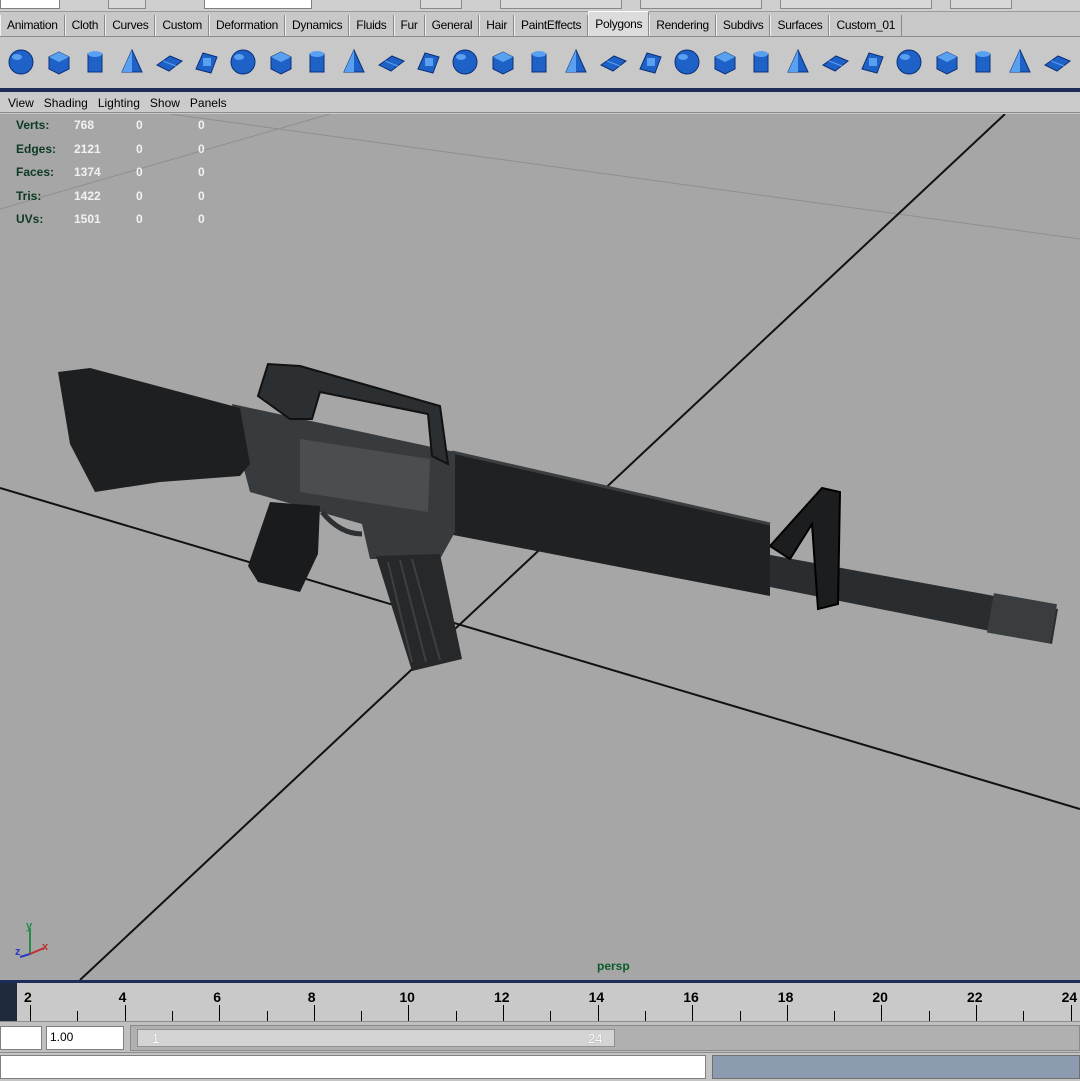  Describe the element at coordinates (540, 1002) in the screenshot. I see `time-slider: 2 4 6 8 10 12 14 16 18 20 22 24` at that location.